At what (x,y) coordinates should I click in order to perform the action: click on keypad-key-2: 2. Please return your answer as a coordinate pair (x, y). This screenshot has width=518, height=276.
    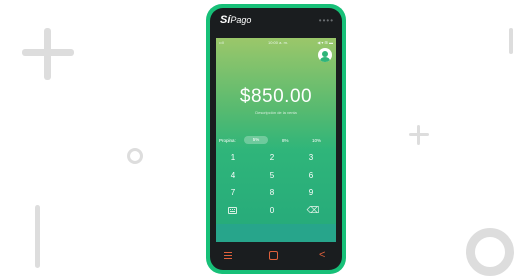
    Looking at the image, I should click on (272, 158).